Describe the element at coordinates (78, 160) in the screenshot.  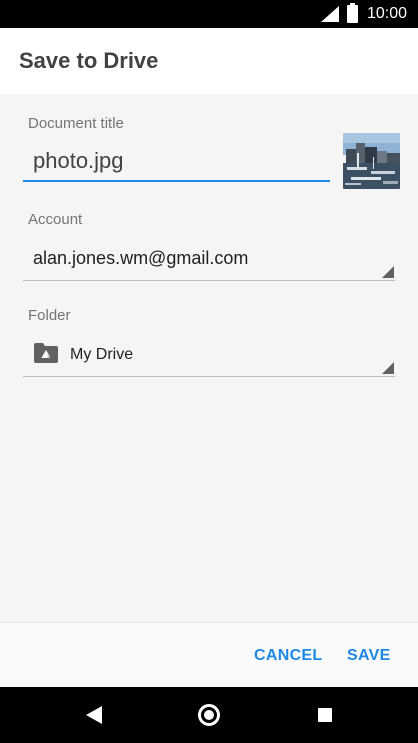
I see `document-title-value: photo.jpg` at that location.